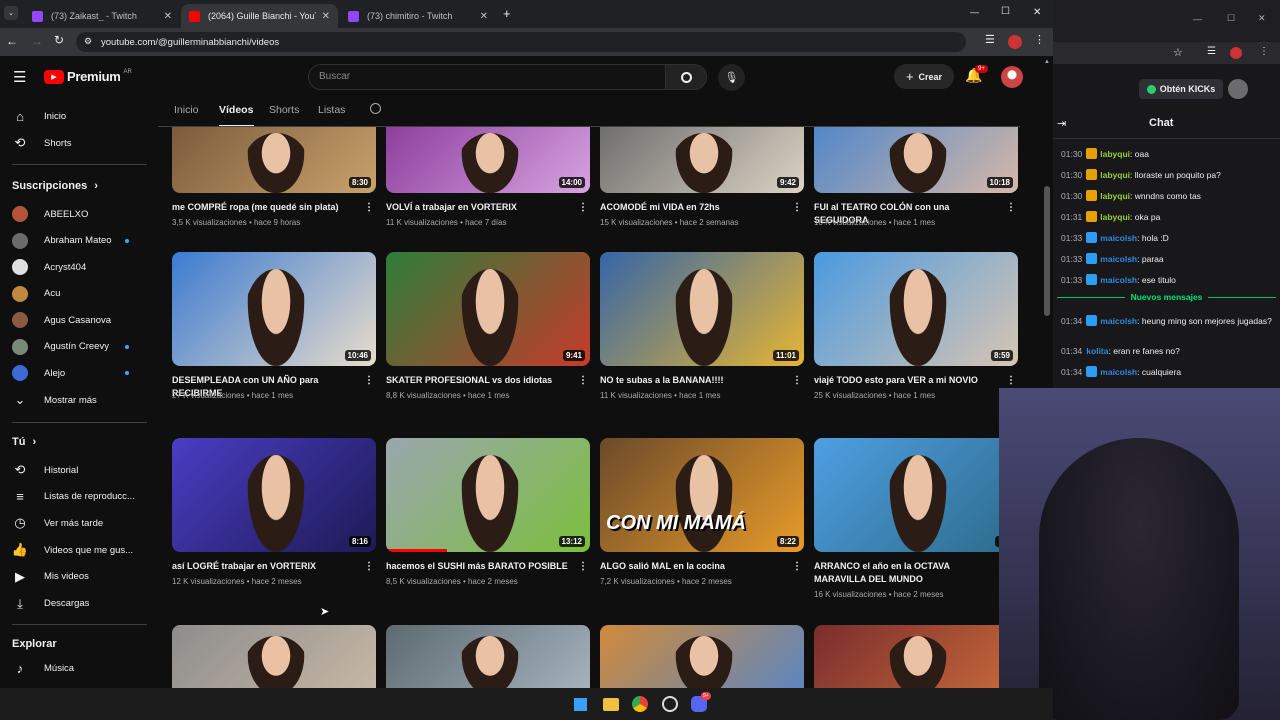 This screenshot has width=1280, height=720. Describe the element at coordinates (1047, 62) in the screenshot. I see `scroll-up-arrow-icon: ▲` at that location.